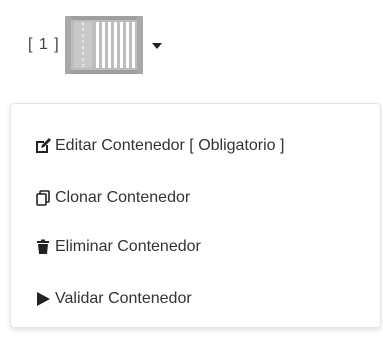  I want to click on clone-container-menu-item: Clonar Contenedor, so click(112, 198).